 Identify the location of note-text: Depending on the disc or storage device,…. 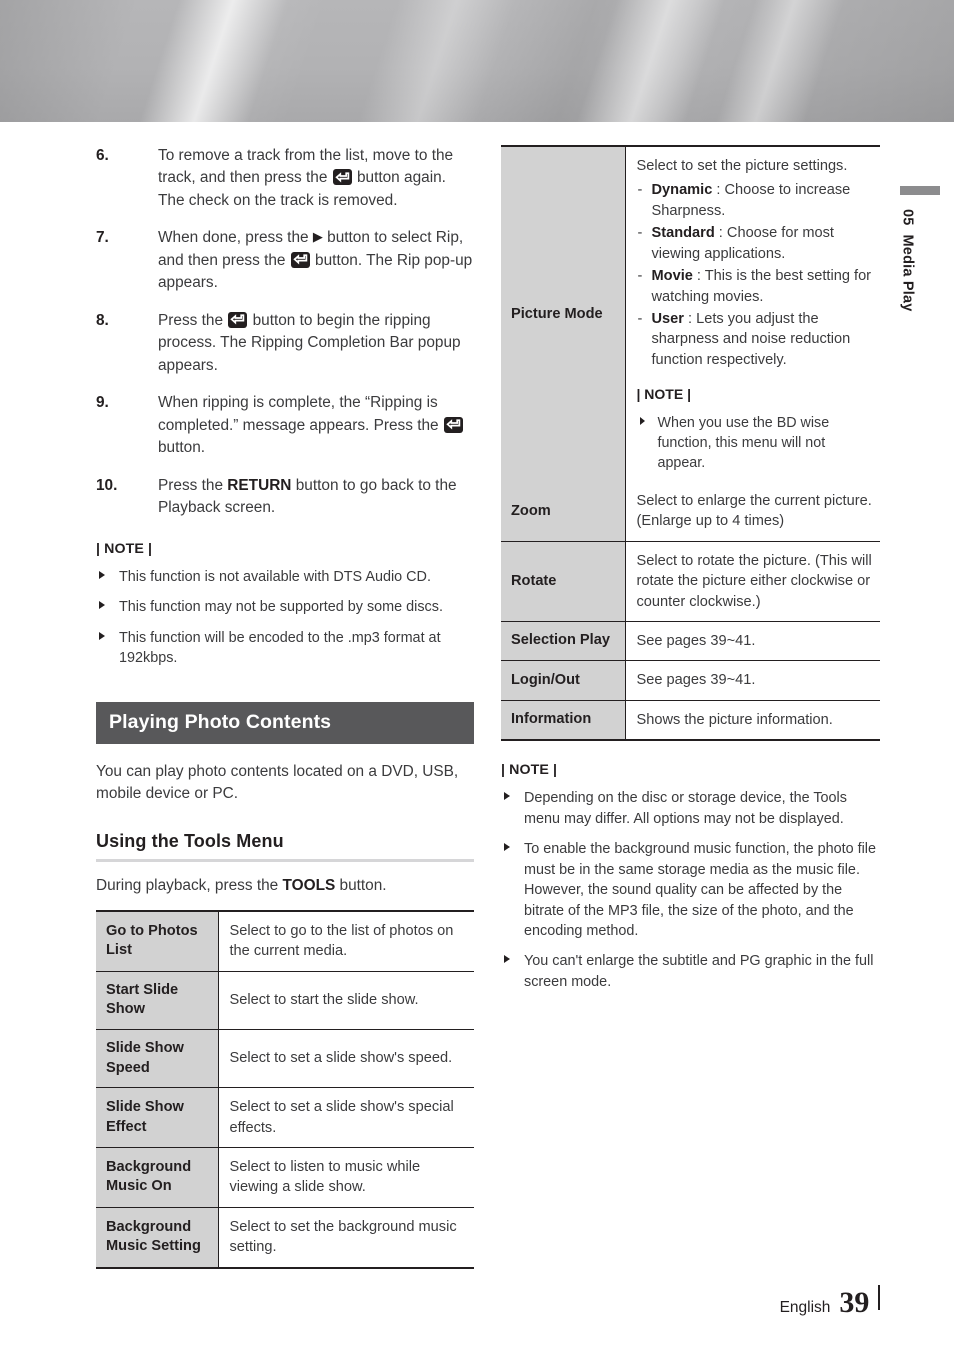
(685, 808).